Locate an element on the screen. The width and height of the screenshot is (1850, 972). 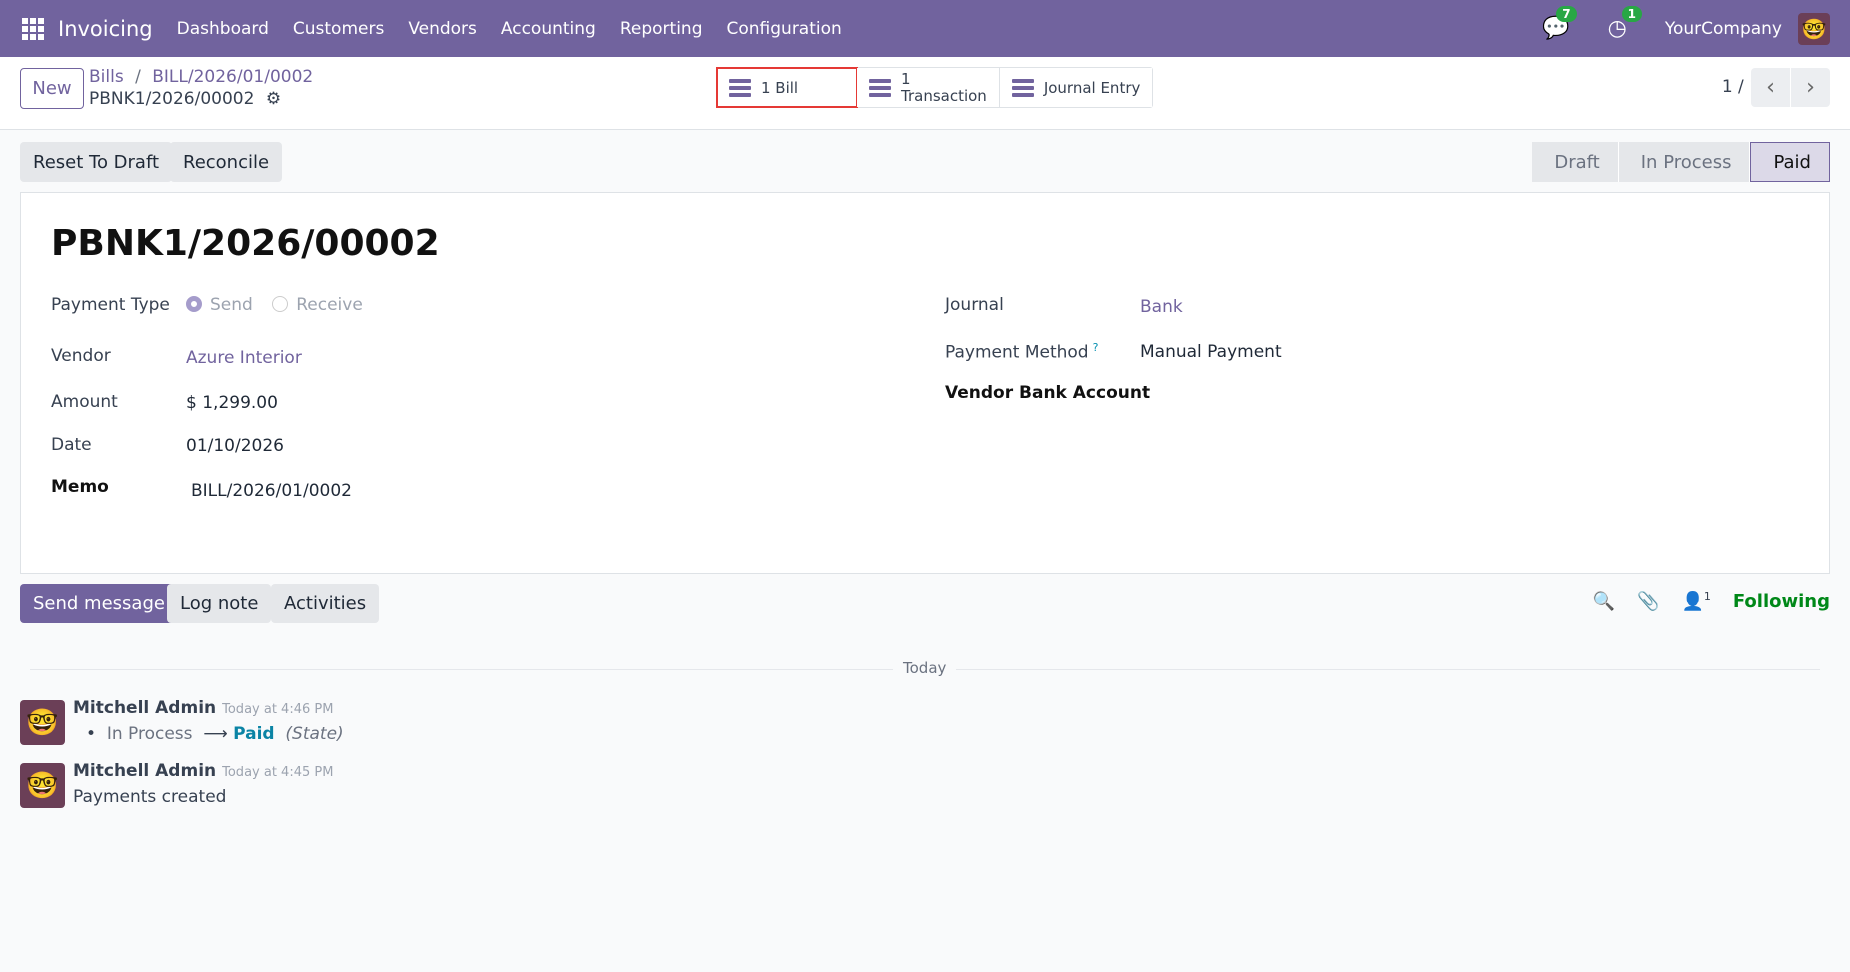
search-icon: 🔍 is located at coordinates (1604, 601).